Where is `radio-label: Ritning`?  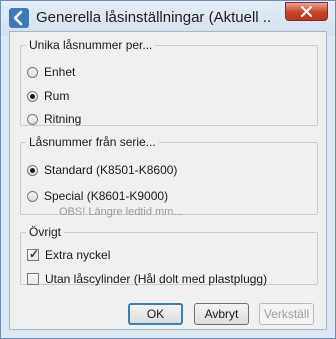
radio-label: Ritning is located at coordinates (63, 119).